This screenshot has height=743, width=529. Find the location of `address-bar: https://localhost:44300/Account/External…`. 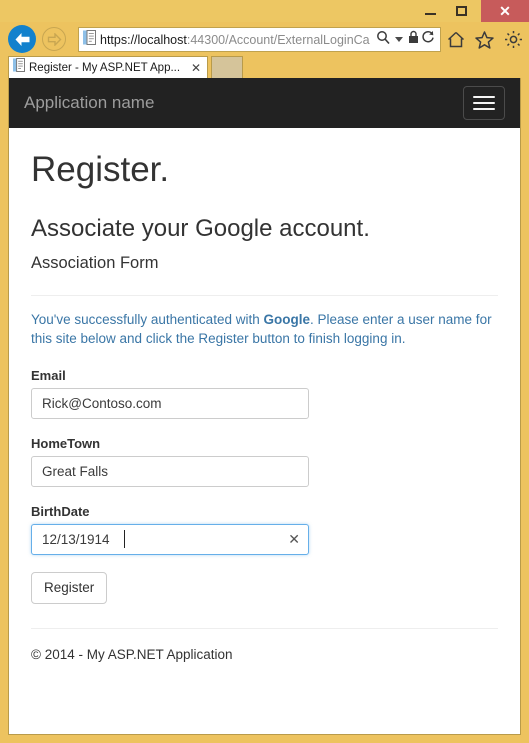

address-bar: https://localhost:44300/Account/External… is located at coordinates (259, 39).